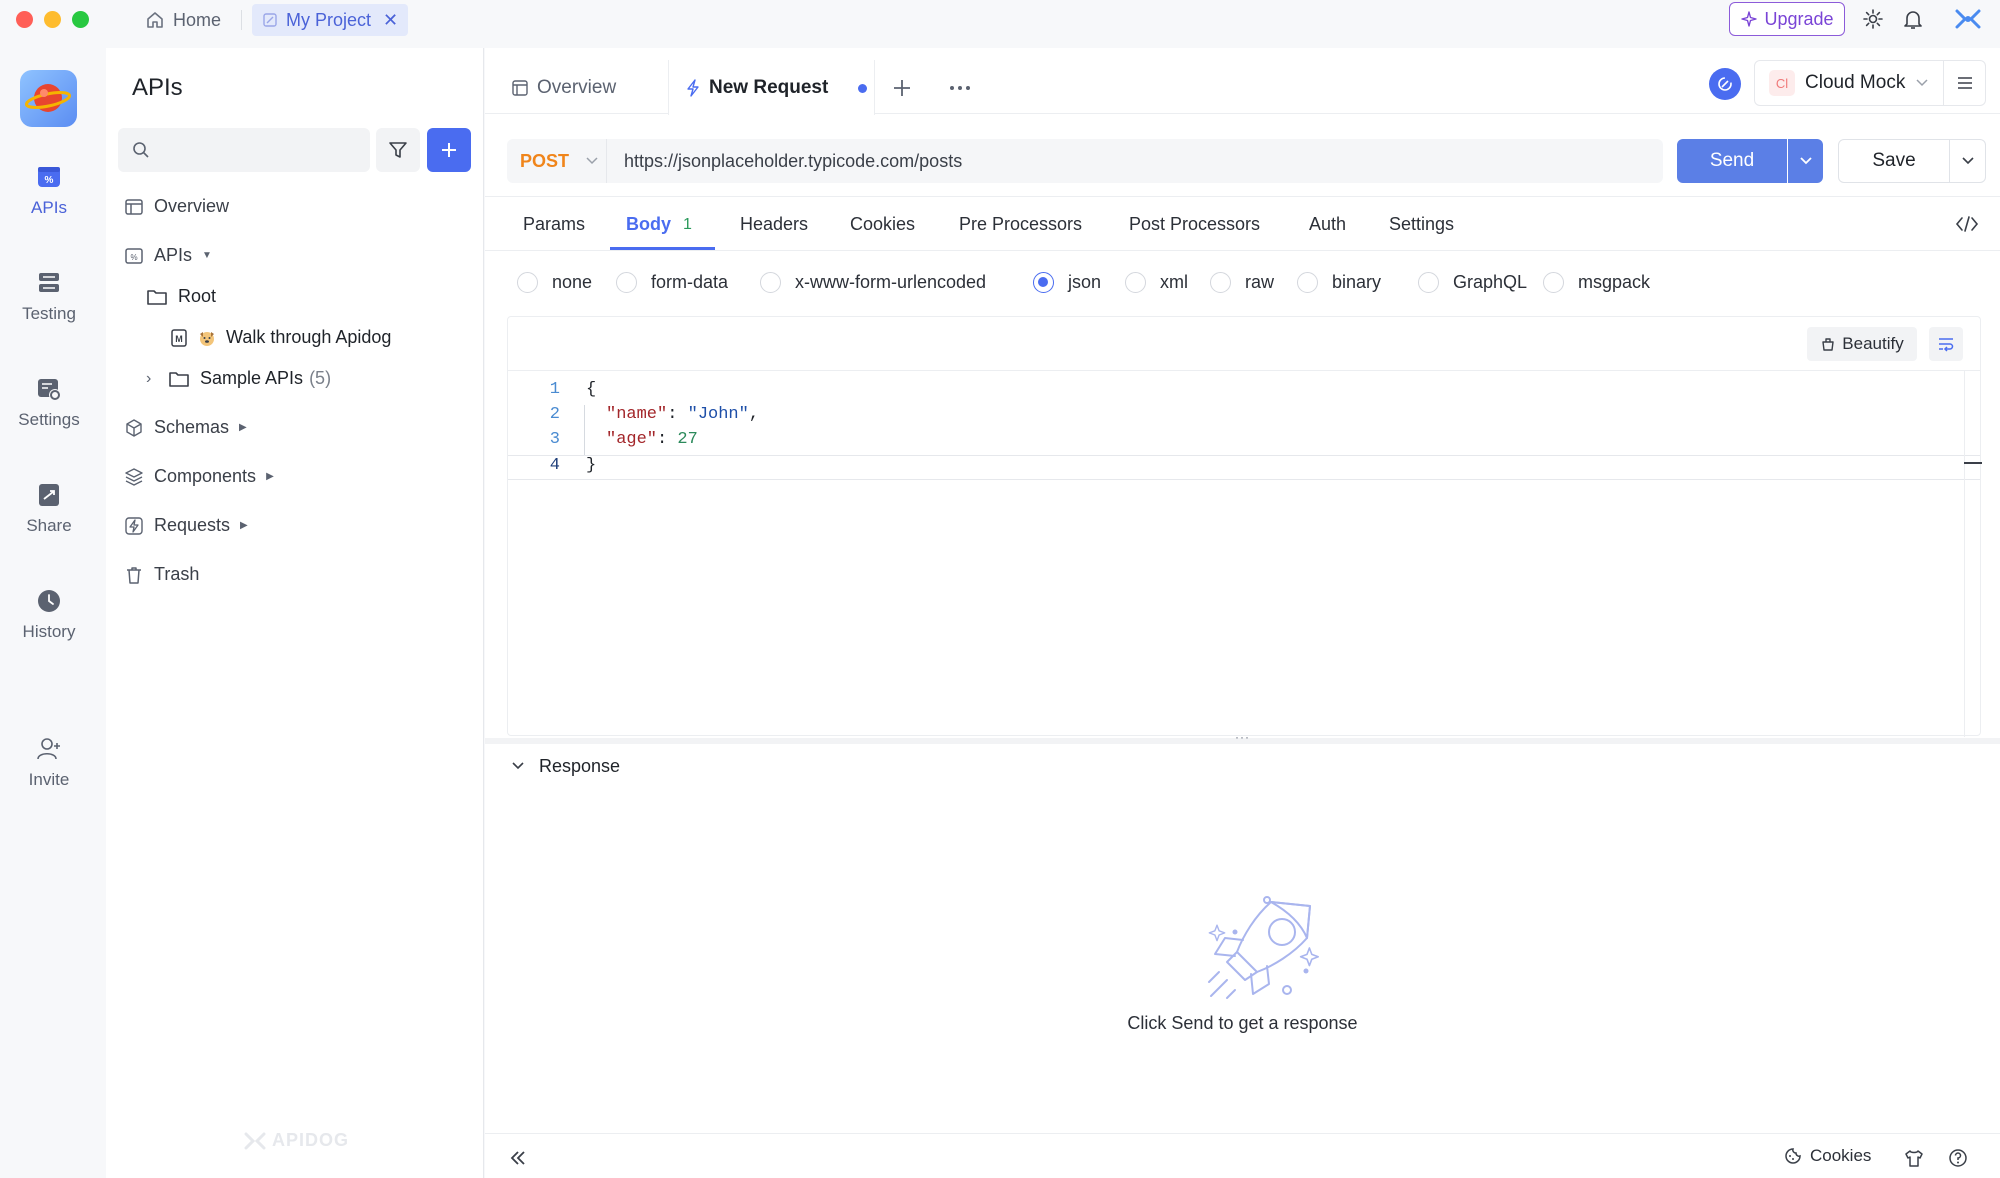  I want to click on tab-auth: Auth, so click(1327, 224).